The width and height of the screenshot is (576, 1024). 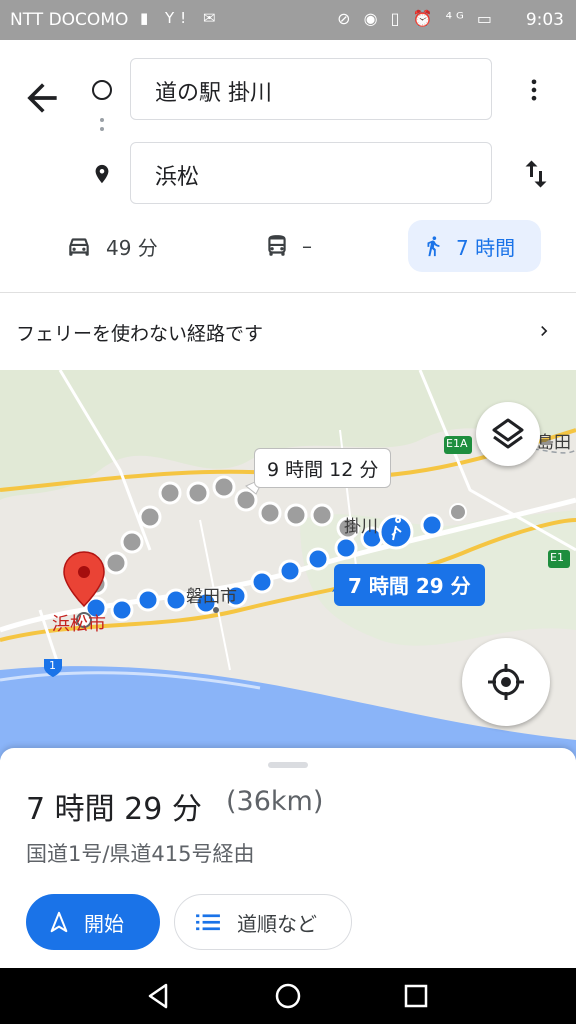 What do you see at coordinates (211, 597) in the screenshot?
I see `map-label-iwata: 磐田市` at bounding box center [211, 597].